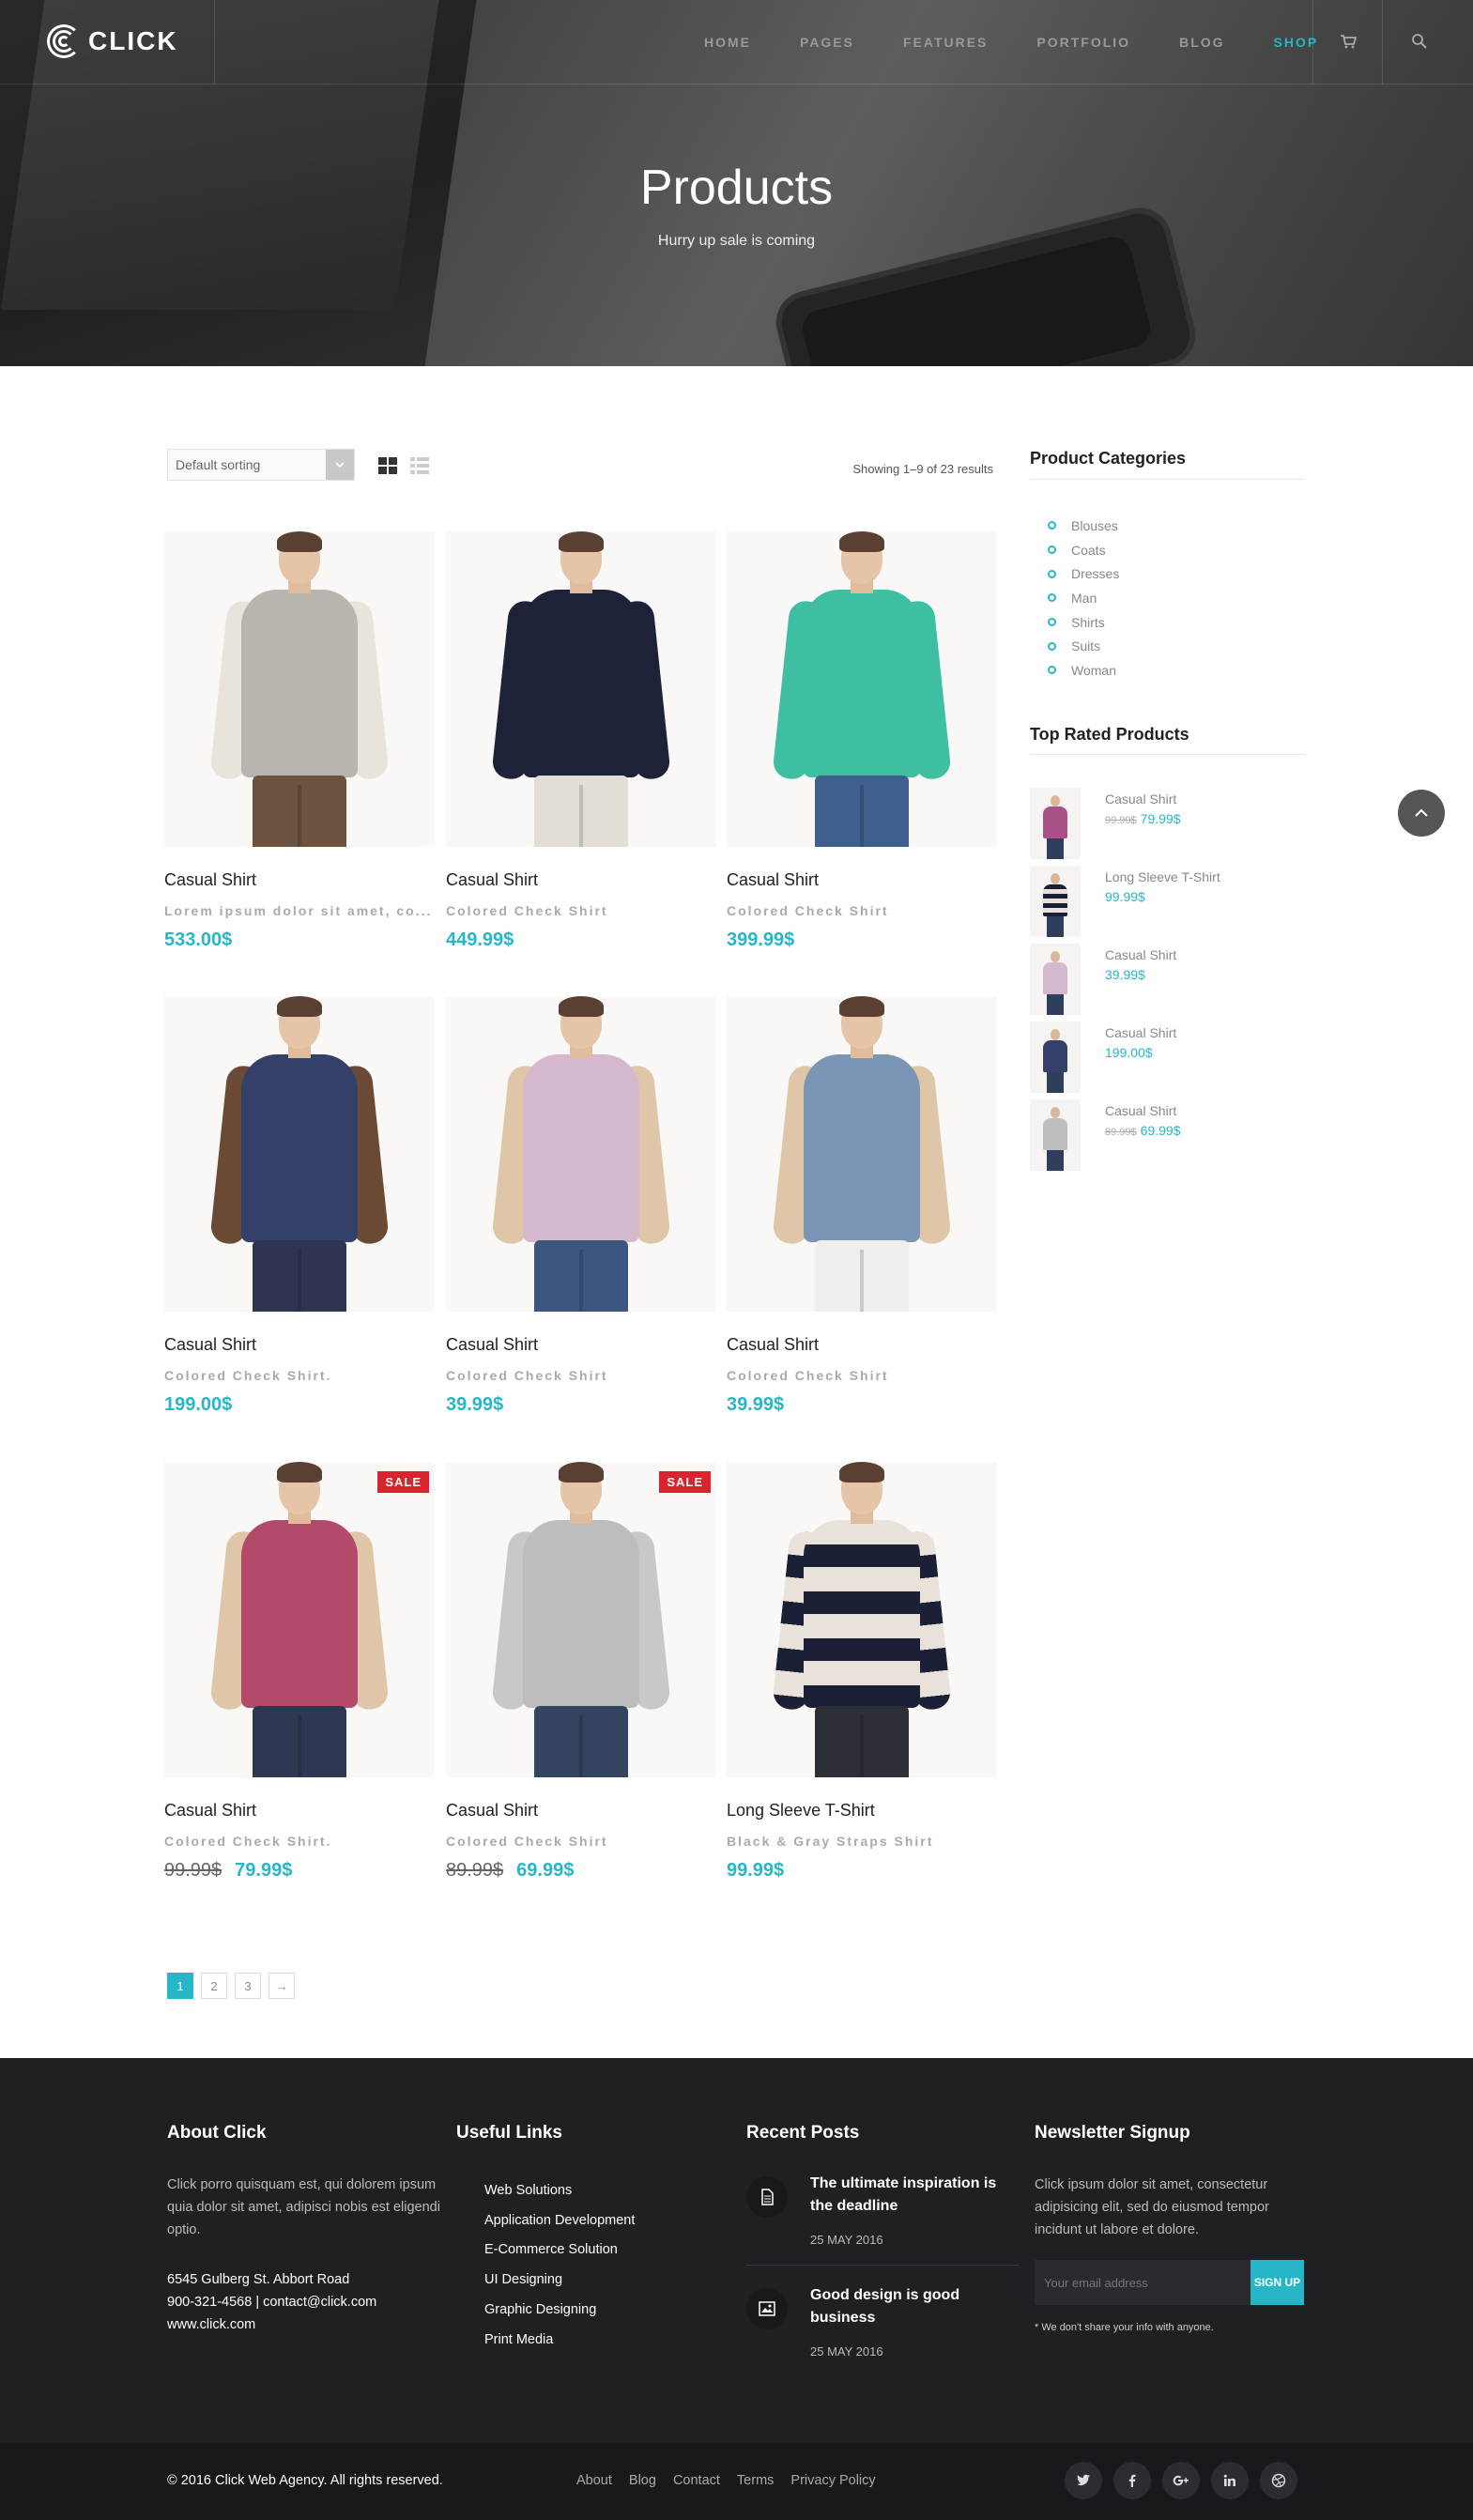  What do you see at coordinates (1083, 42) in the screenshot?
I see `nav-portfolio: PORTFOLIO` at bounding box center [1083, 42].